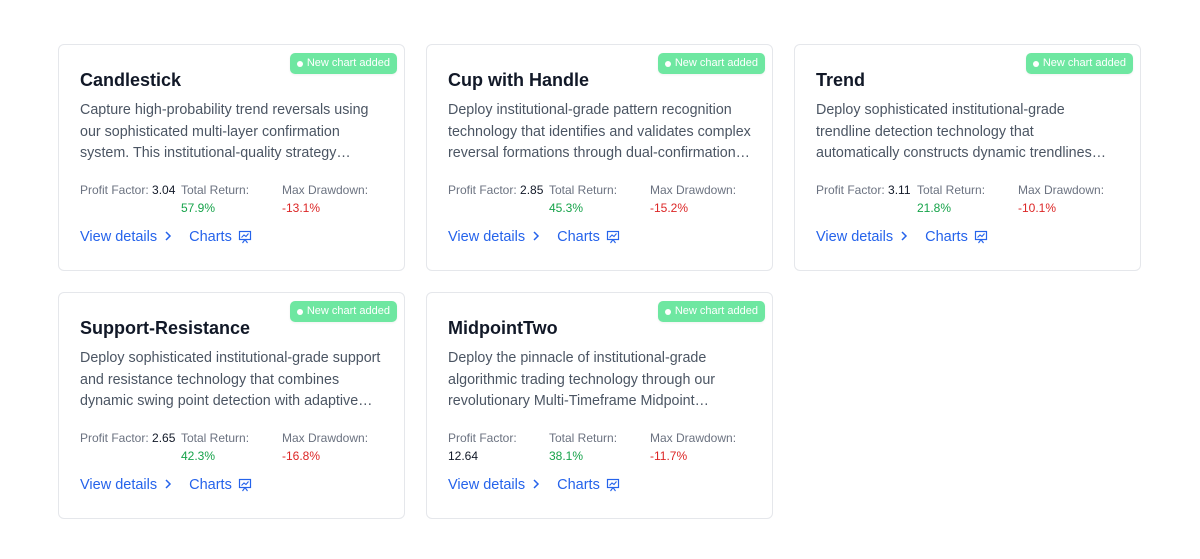  Describe the element at coordinates (498, 199) in the screenshot. I see `profit-factor-stat: Profit Factor: 2.85` at that location.